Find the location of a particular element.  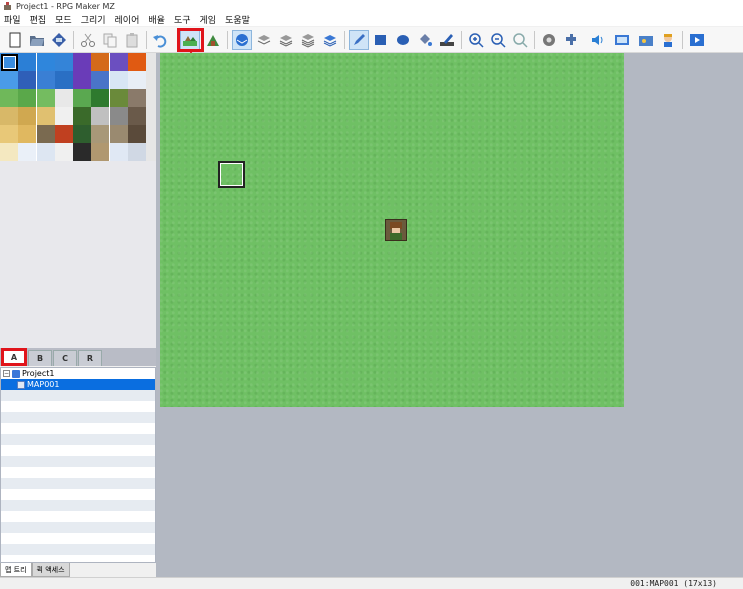

tileset-palette is located at coordinates (73, 107).